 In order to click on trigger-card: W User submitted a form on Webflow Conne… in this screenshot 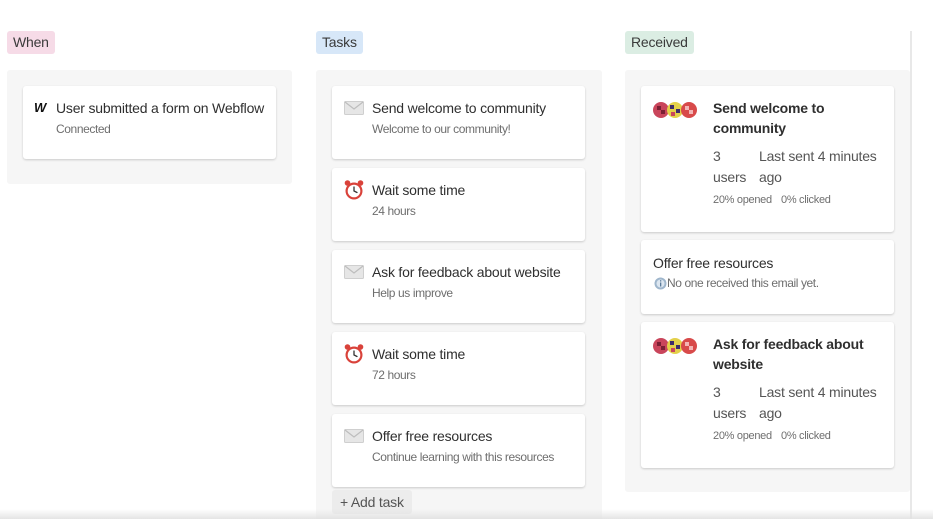, I will do `click(149, 122)`.